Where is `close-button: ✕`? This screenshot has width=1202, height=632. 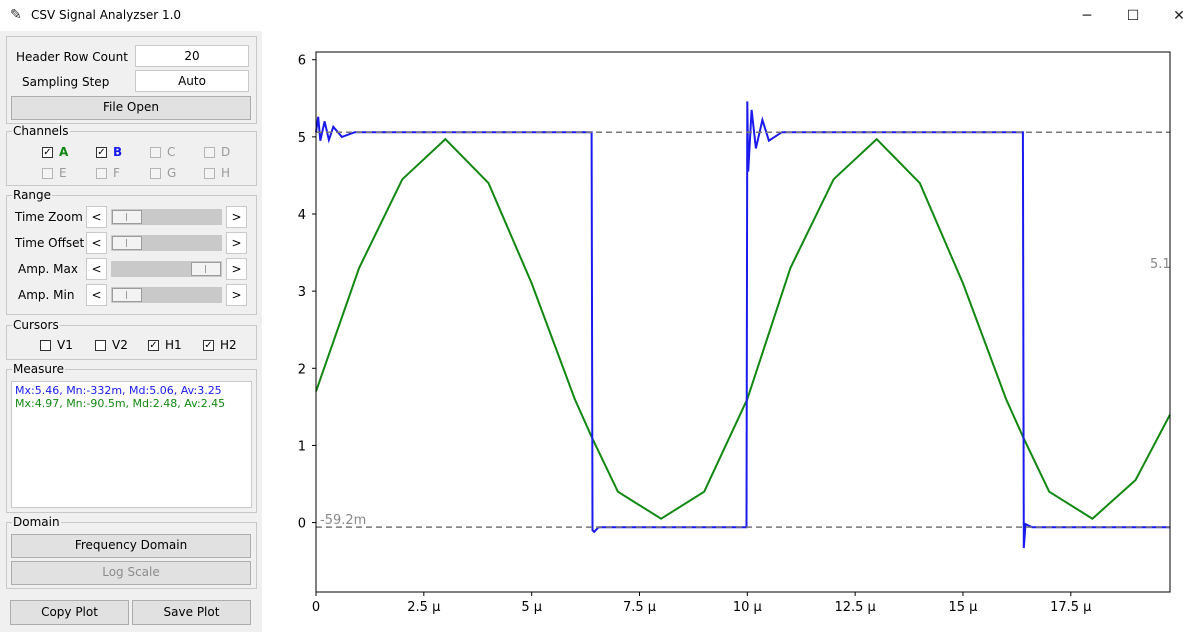 close-button: ✕ is located at coordinates (1179, 15).